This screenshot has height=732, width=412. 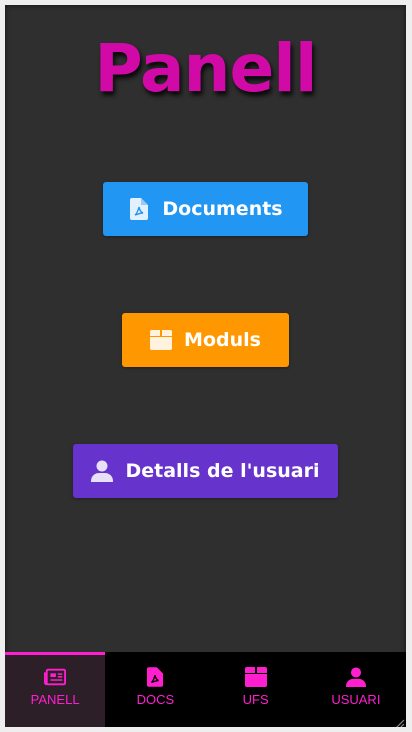 What do you see at coordinates (222, 471) in the screenshot?
I see `user-details-button-label: Detalls de l'usuari` at bounding box center [222, 471].